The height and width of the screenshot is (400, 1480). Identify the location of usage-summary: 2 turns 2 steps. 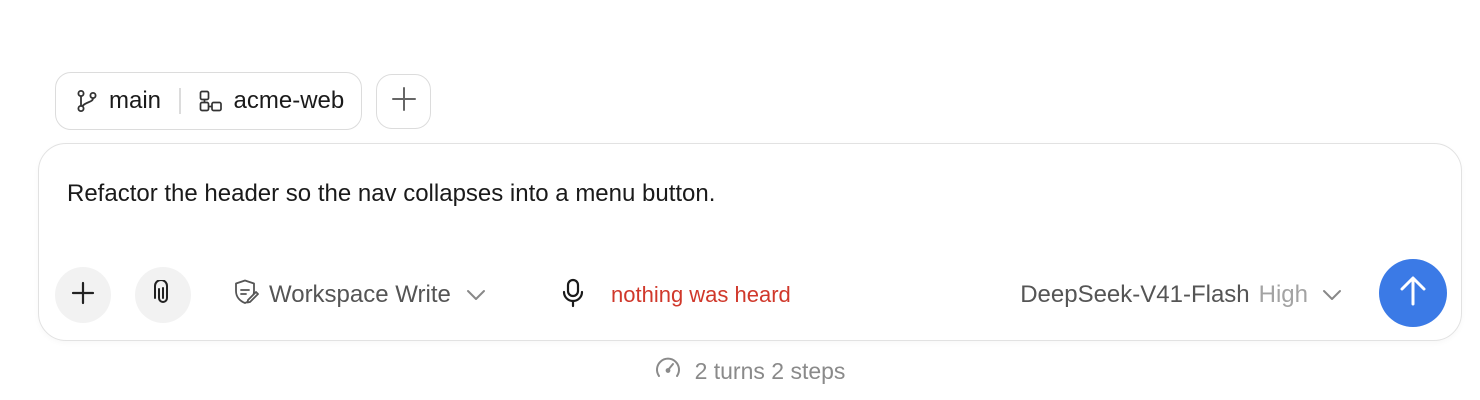
(740, 371).